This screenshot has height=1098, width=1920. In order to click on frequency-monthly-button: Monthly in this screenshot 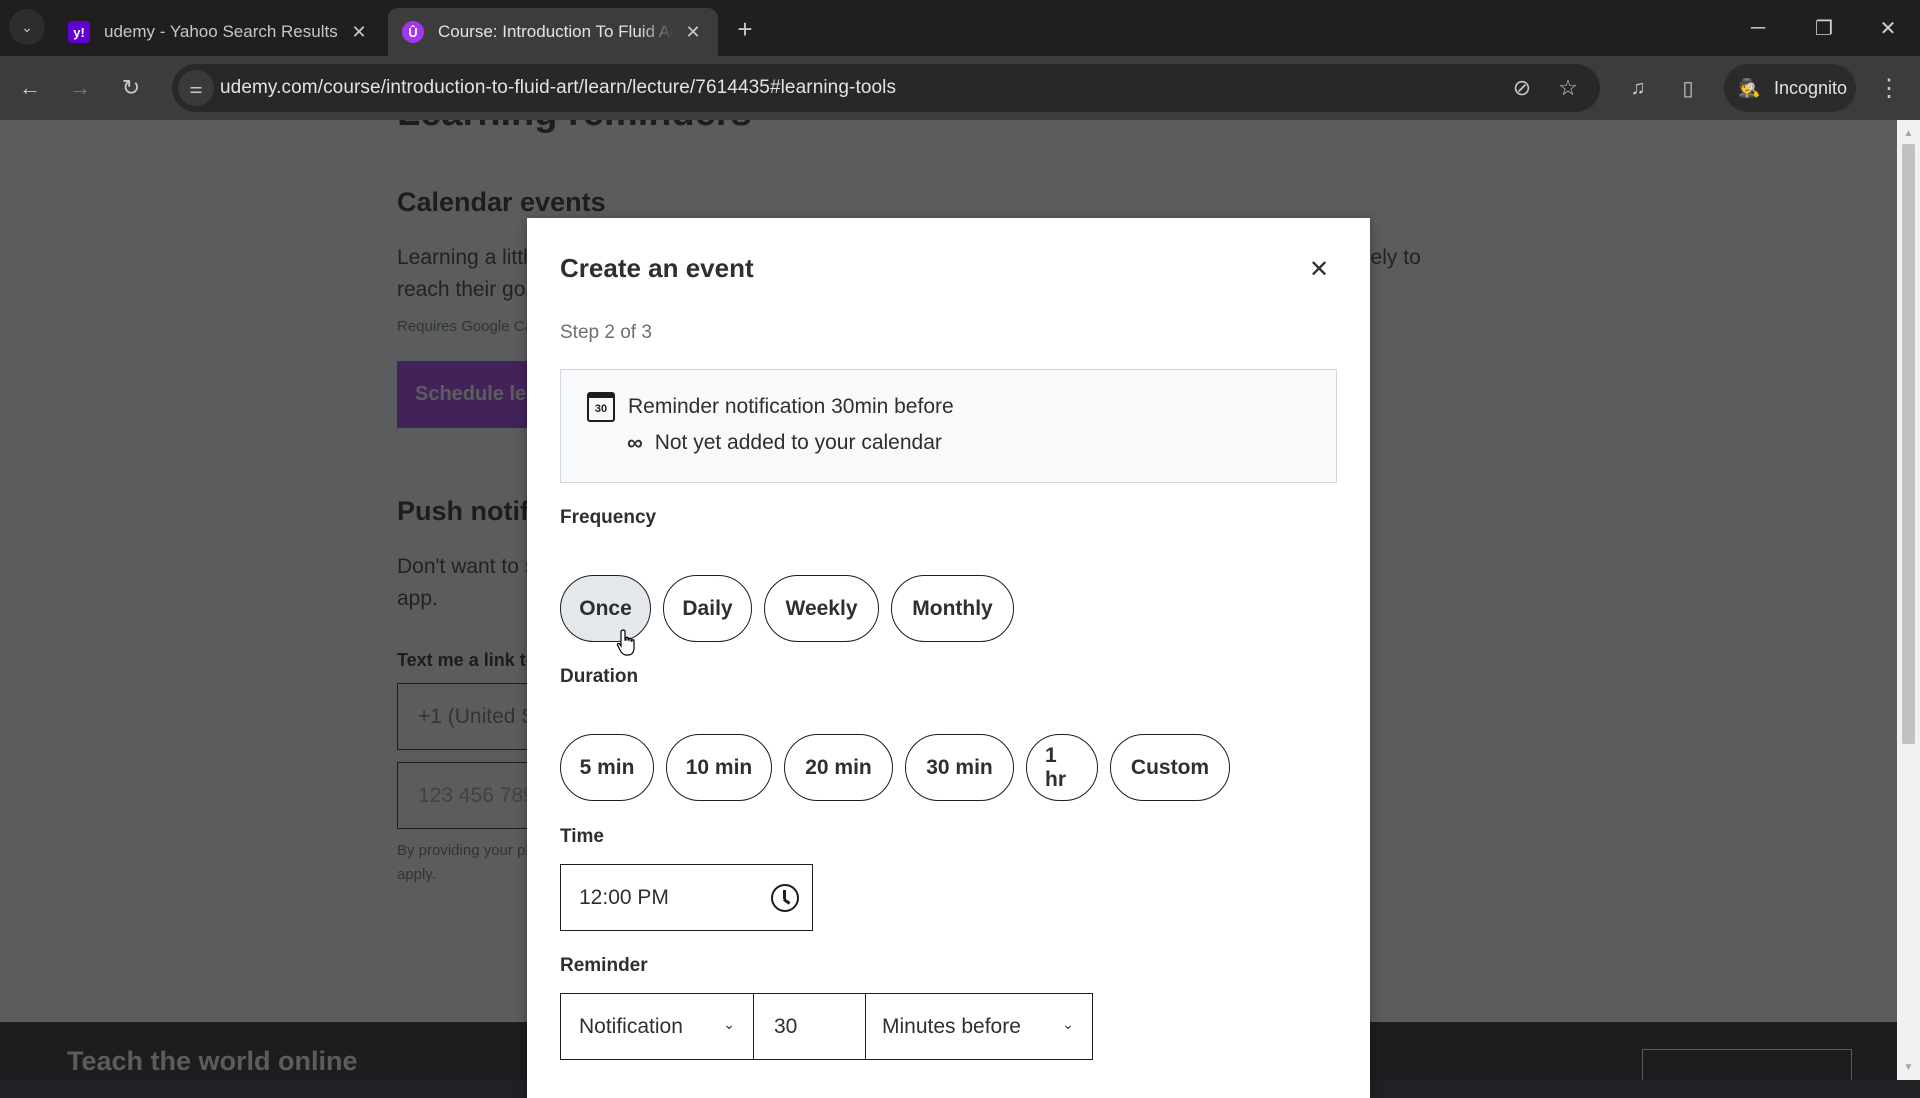, I will do `click(952, 608)`.